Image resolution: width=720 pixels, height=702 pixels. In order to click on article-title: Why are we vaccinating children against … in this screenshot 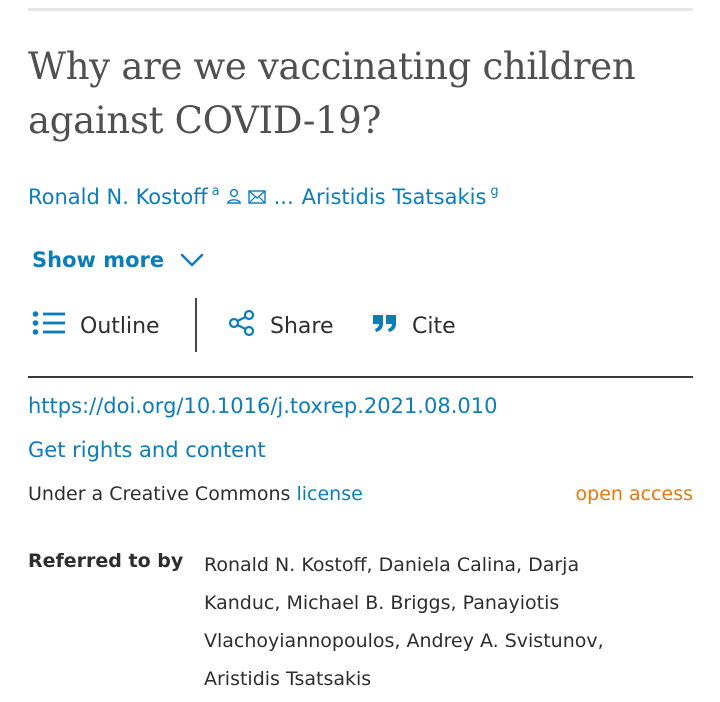, I will do `click(332, 93)`.